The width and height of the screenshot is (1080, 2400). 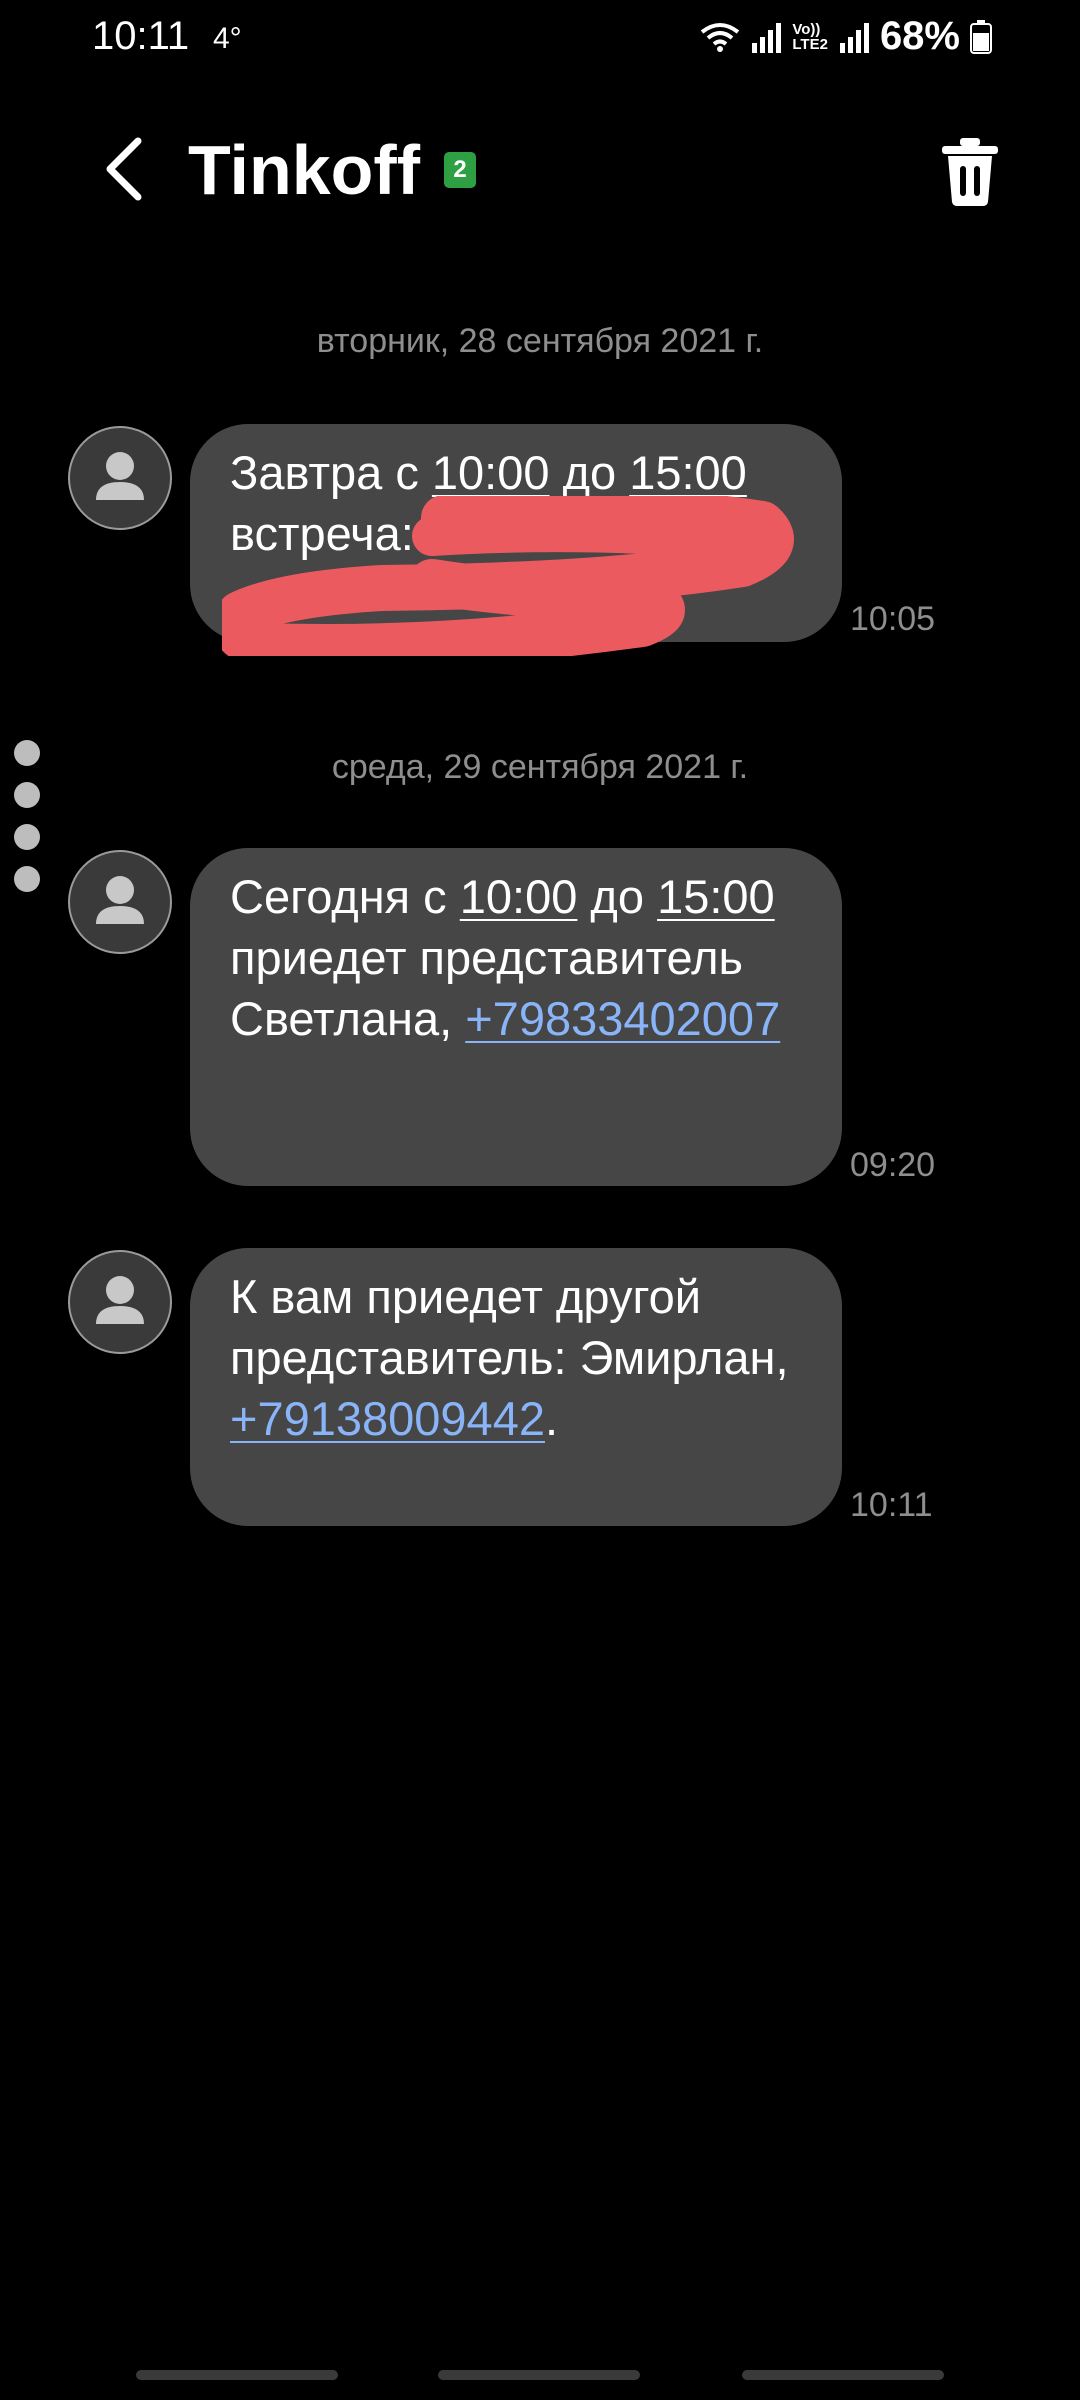 What do you see at coordinates (328, 533) in the screenshot?
I see `message-text: встреча:` at bounding box center [328, 533].